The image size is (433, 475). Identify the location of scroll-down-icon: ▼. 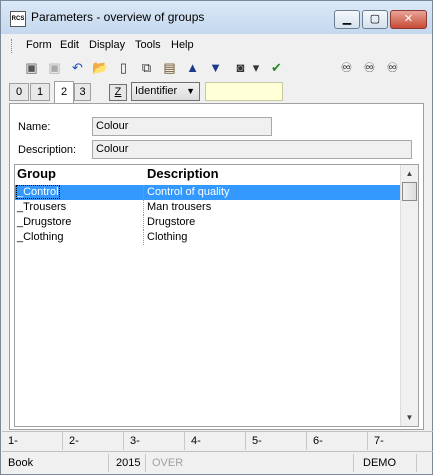
(409, 417).